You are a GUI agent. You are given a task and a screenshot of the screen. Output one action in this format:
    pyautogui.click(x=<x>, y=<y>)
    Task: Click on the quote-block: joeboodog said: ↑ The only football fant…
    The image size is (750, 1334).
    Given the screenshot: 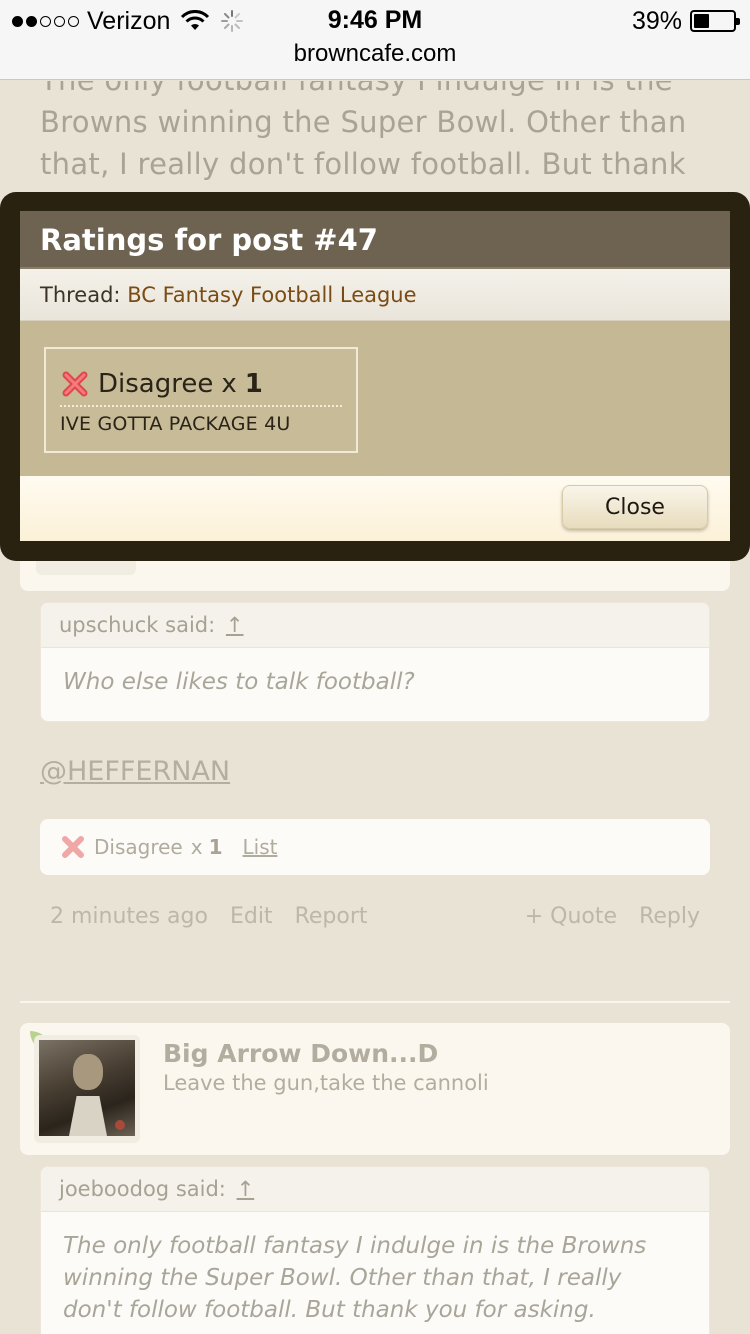 What is the action you would take?
    pyautogui.click(x=375, y=1250)
    